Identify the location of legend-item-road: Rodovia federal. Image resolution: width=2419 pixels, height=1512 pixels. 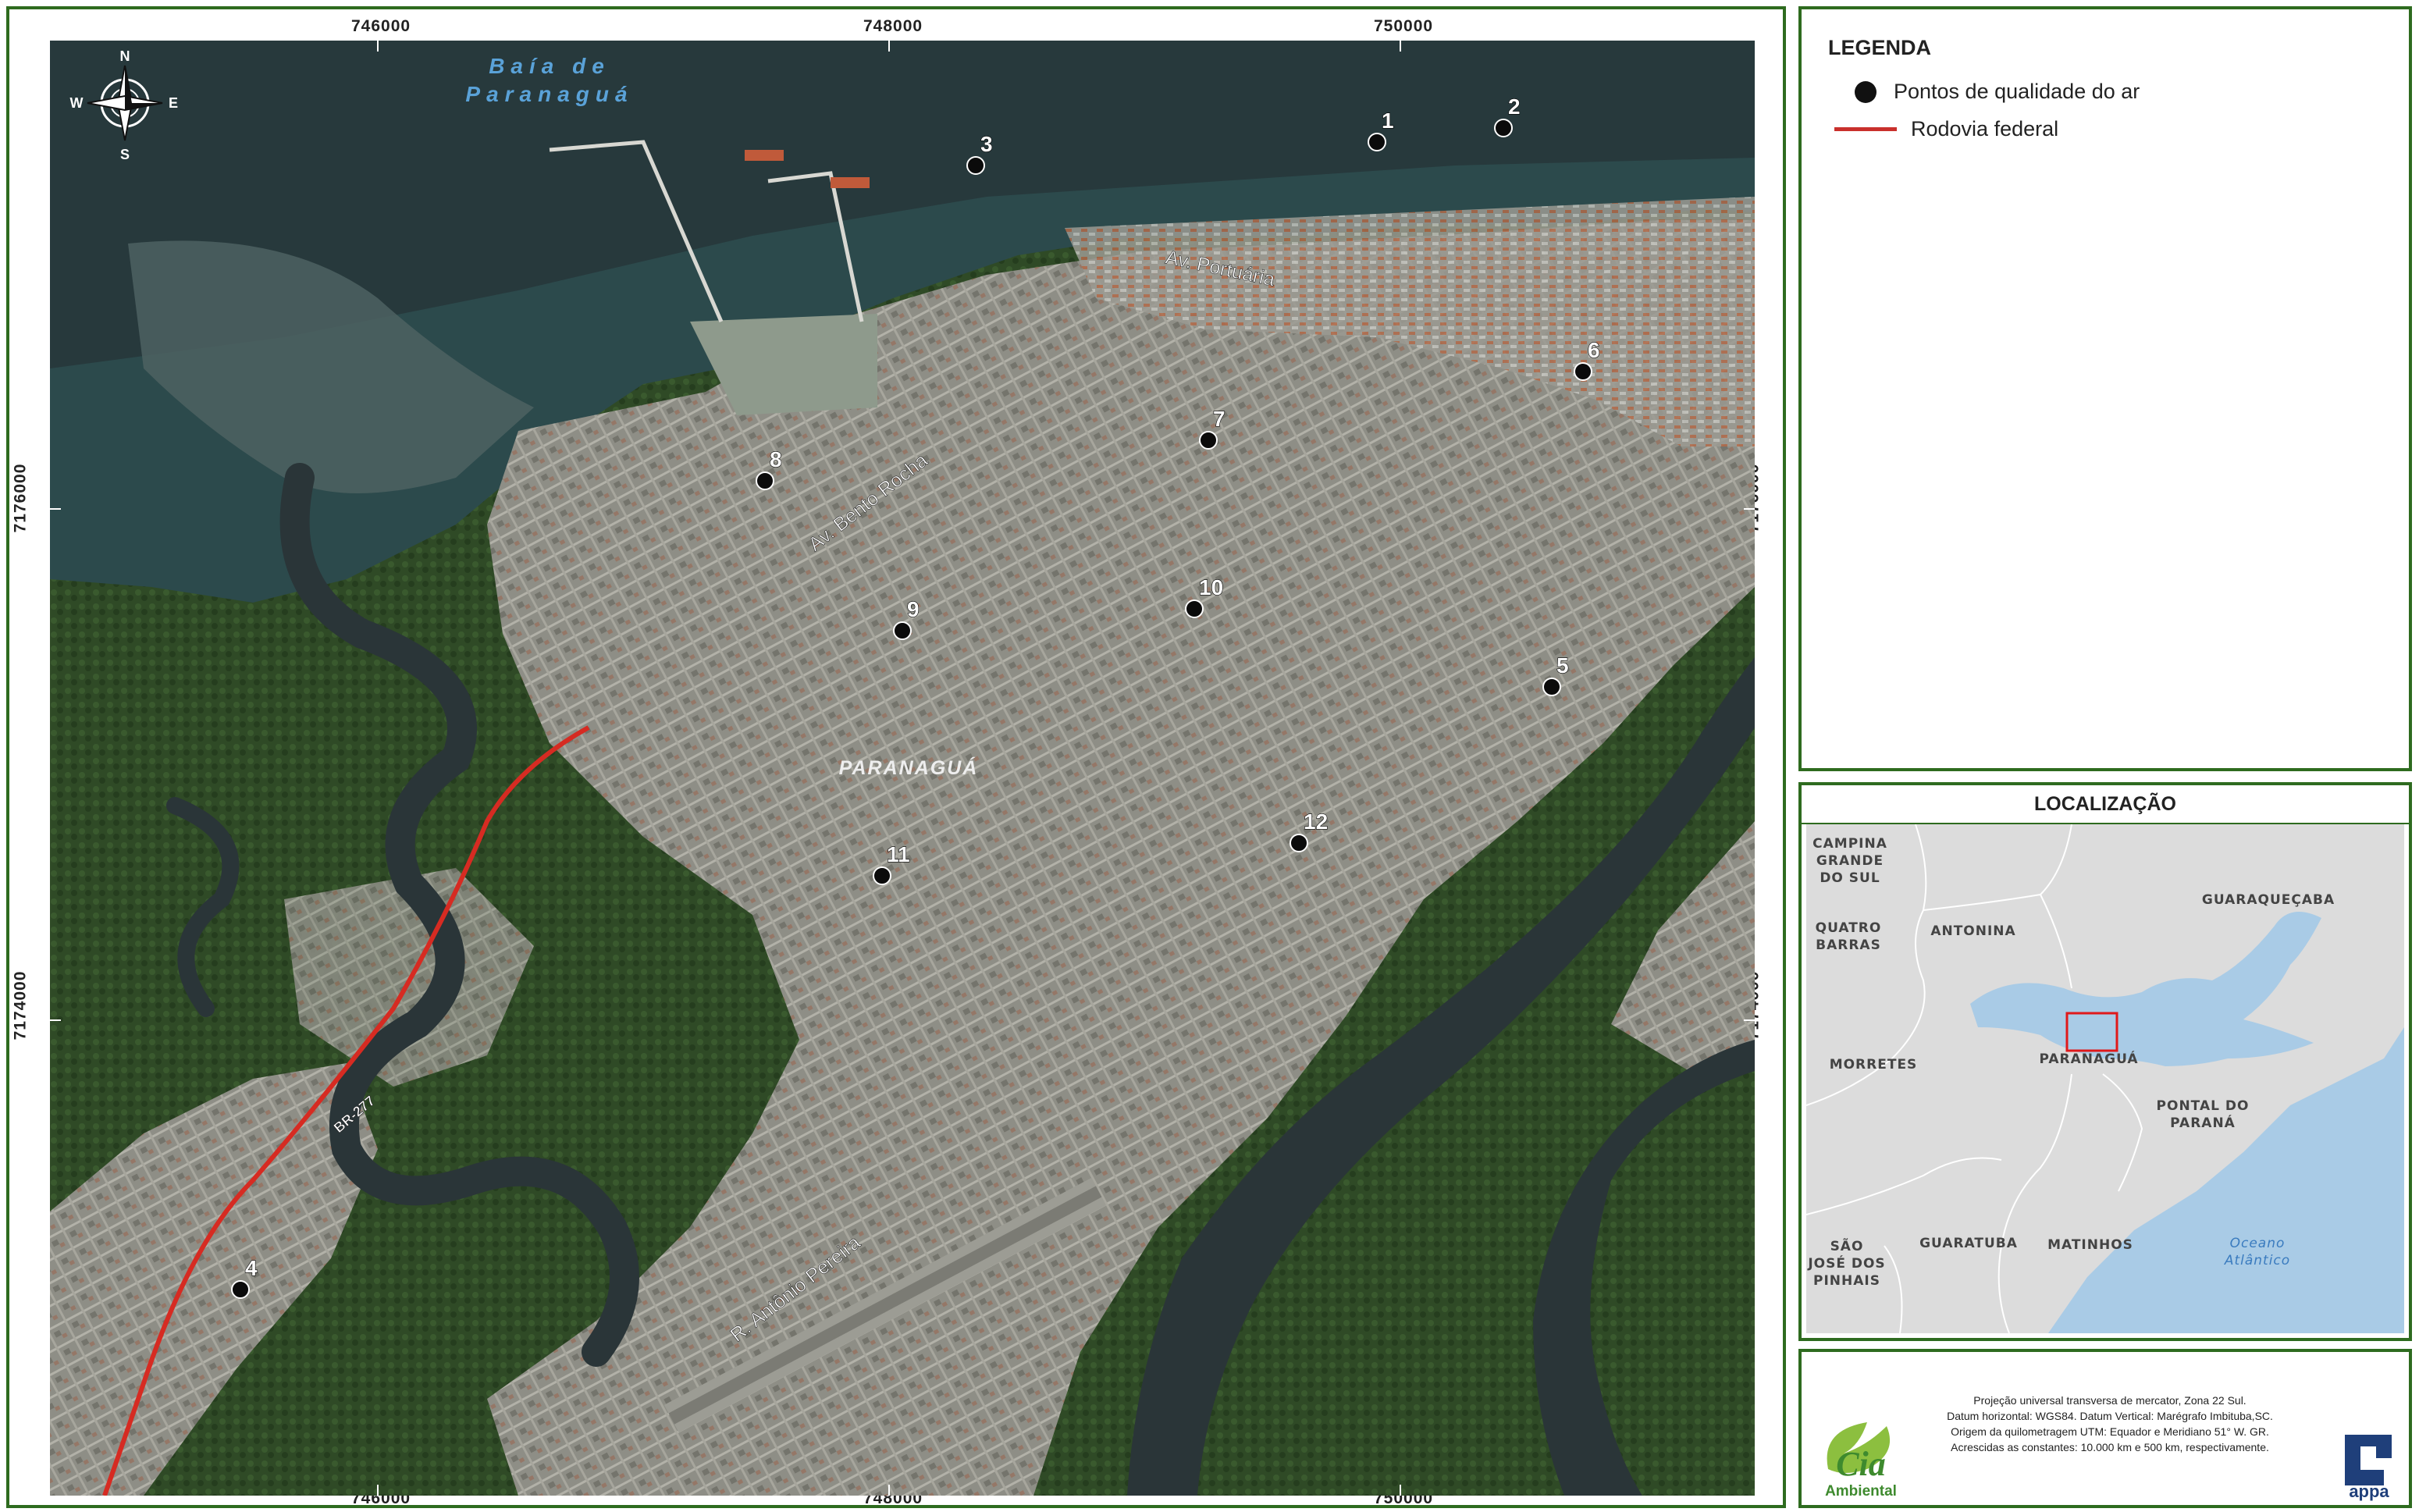
(1943, 129).